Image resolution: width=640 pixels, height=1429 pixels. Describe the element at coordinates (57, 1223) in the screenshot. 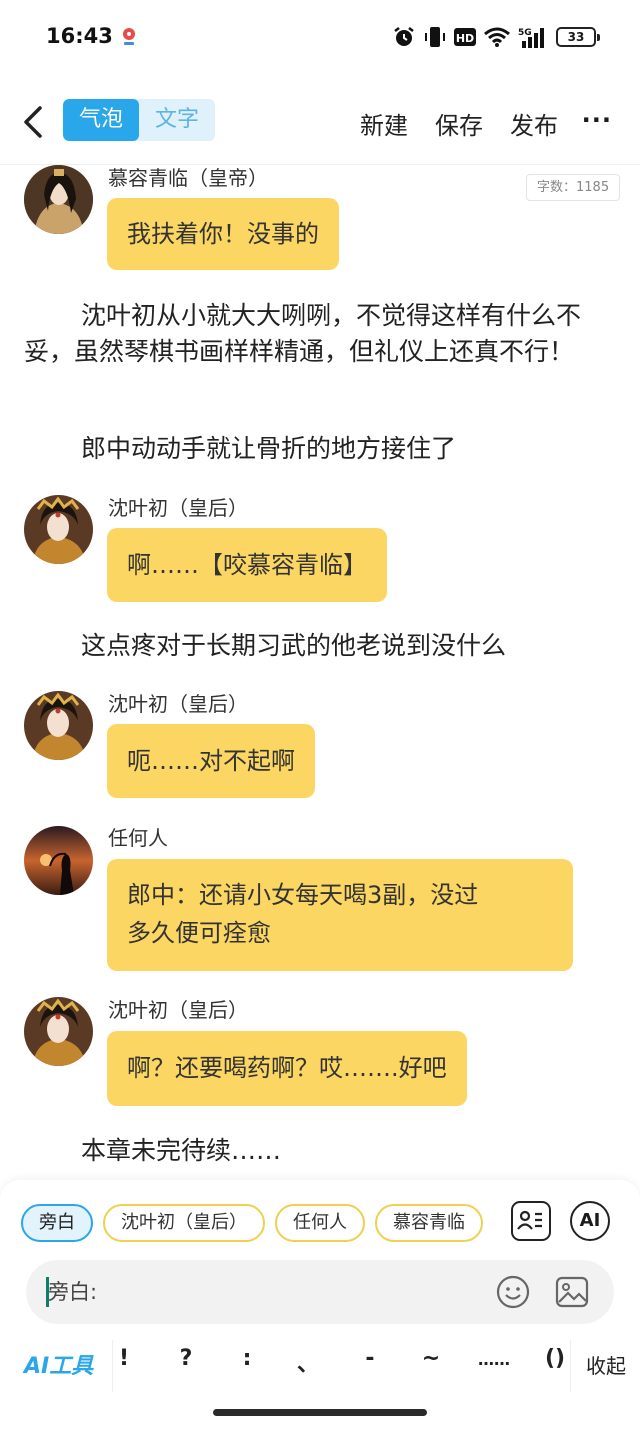

I see `role-chip-narration: 旁白` at that location.